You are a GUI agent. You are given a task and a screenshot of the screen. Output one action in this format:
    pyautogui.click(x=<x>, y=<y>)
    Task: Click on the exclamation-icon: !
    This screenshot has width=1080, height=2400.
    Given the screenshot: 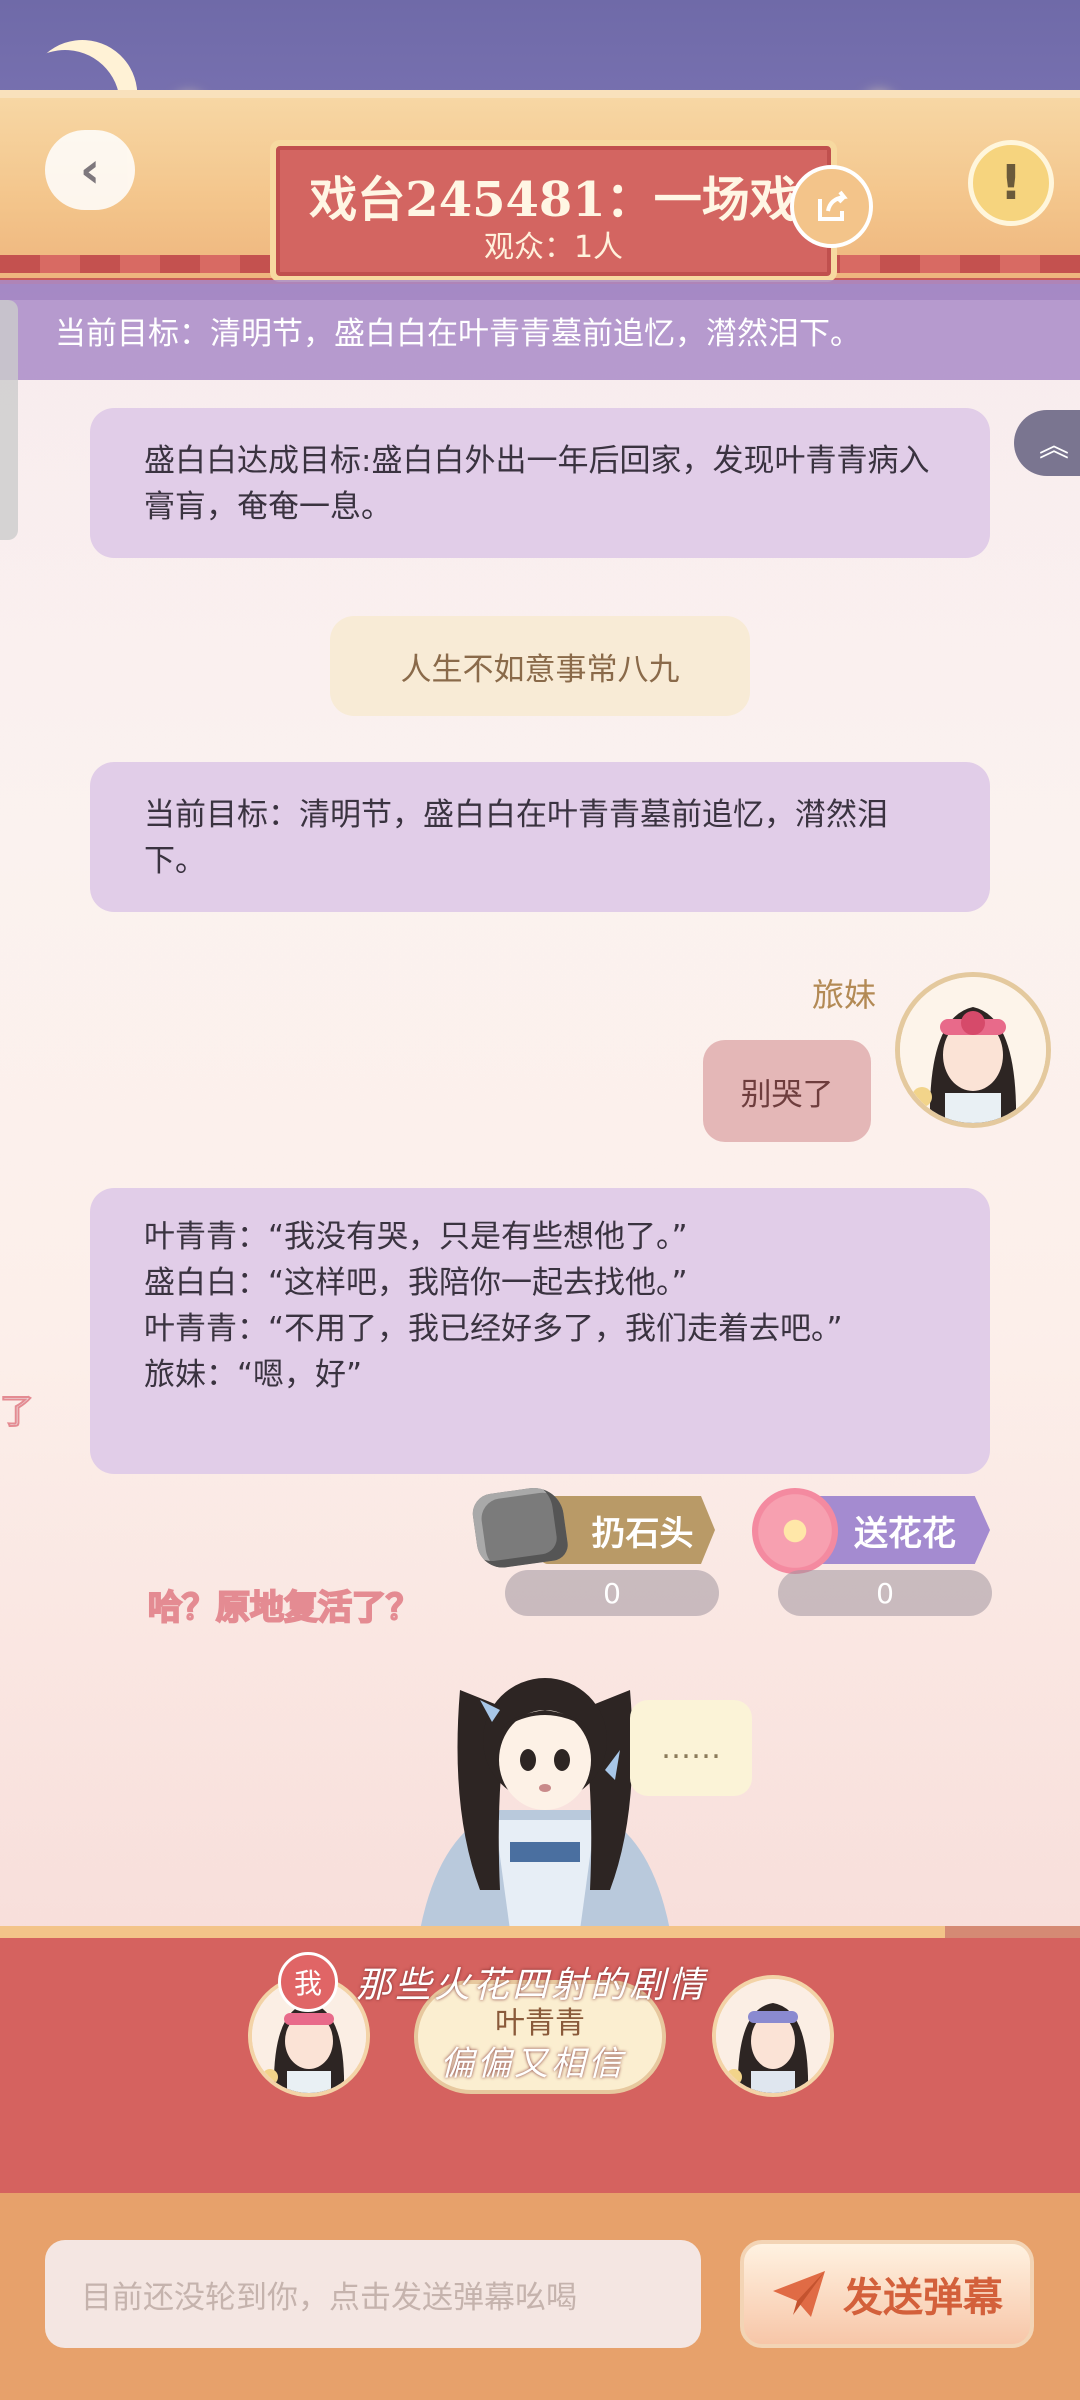 What is the action you would take?
    pyautogui.click(x=1011, y=183)
    